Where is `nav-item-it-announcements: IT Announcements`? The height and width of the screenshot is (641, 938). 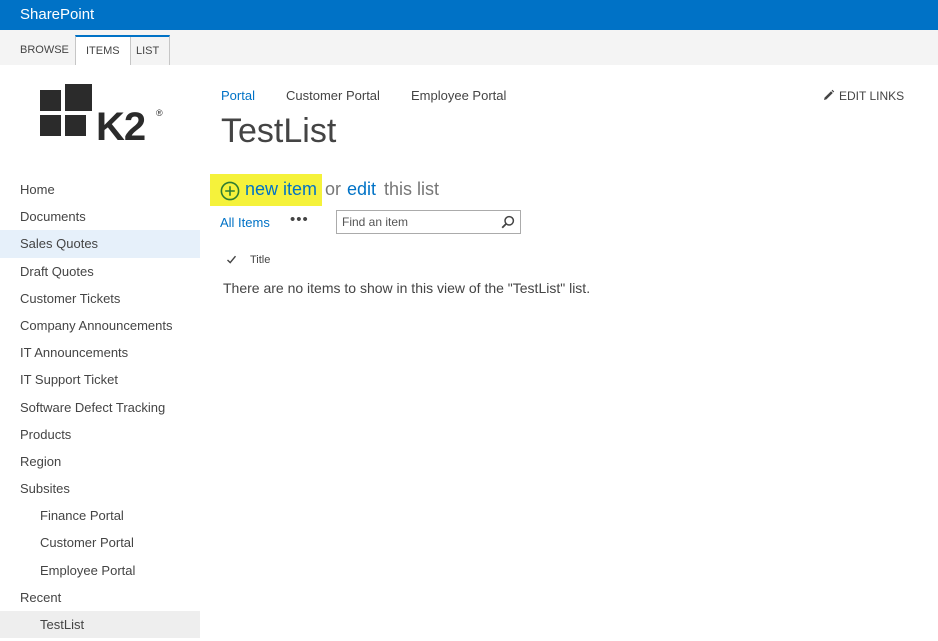
nav-item-it-announcements: IT Announcements is located at coordinates (100, 352).